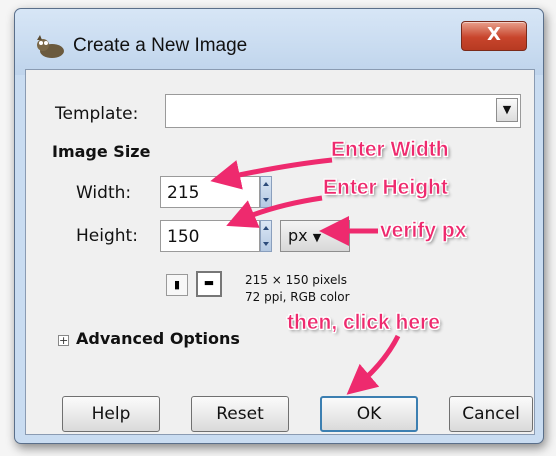  What do you see at coordinates (177, 285) in the screenshot?
I see `portrait-icon: ▮` at bounding box center [177, 285].